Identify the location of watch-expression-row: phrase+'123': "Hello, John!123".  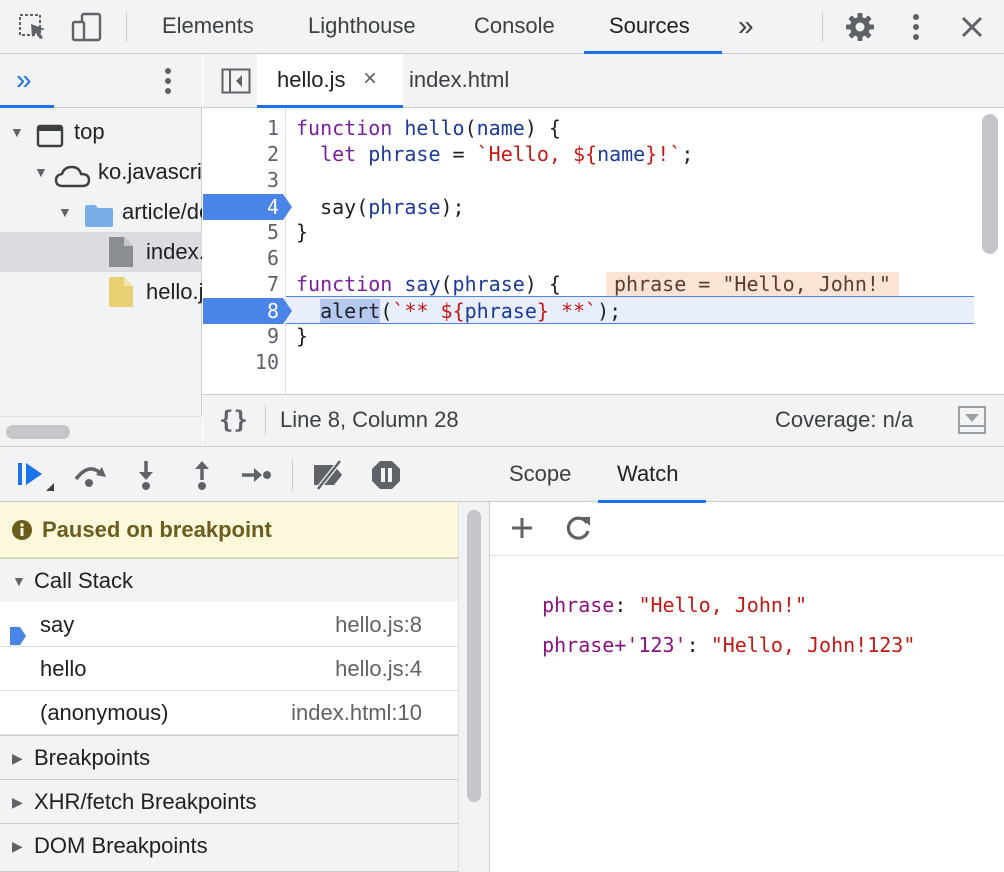
(716, 631).